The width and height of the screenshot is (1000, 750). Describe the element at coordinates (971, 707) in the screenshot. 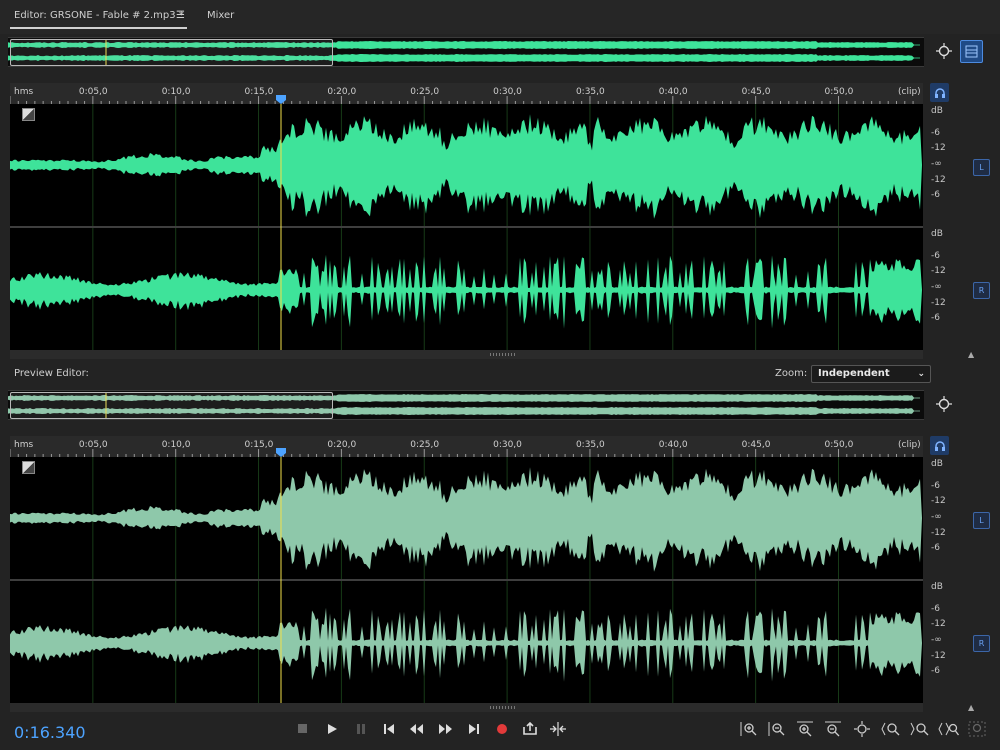

I see `preview-collapse-icon: ▲` at that location.